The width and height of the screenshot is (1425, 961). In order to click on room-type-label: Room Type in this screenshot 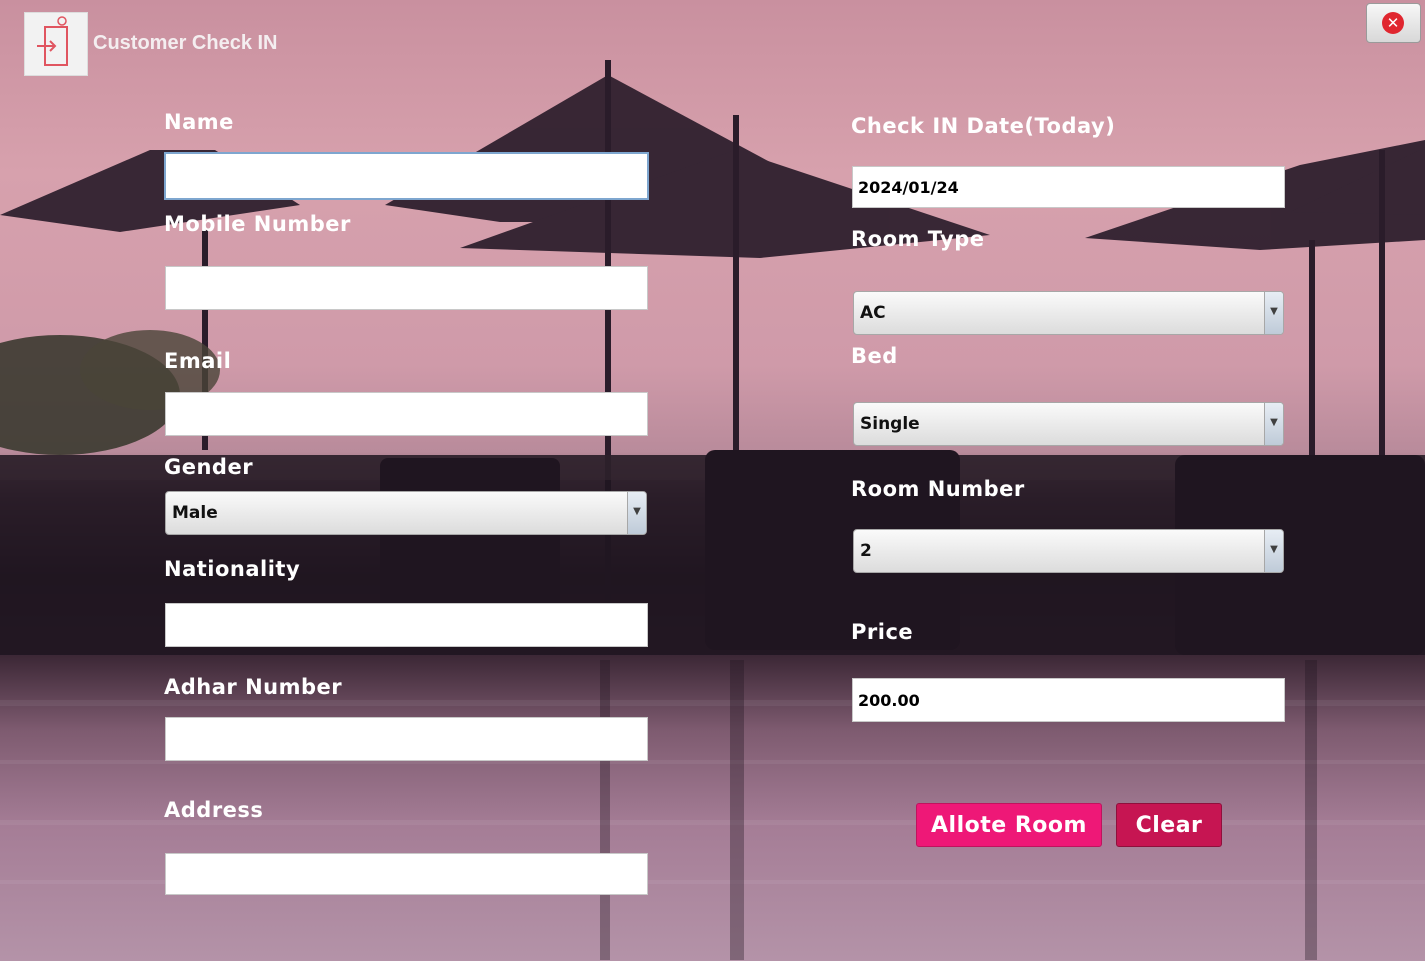, I will do `click(918, 239)`.